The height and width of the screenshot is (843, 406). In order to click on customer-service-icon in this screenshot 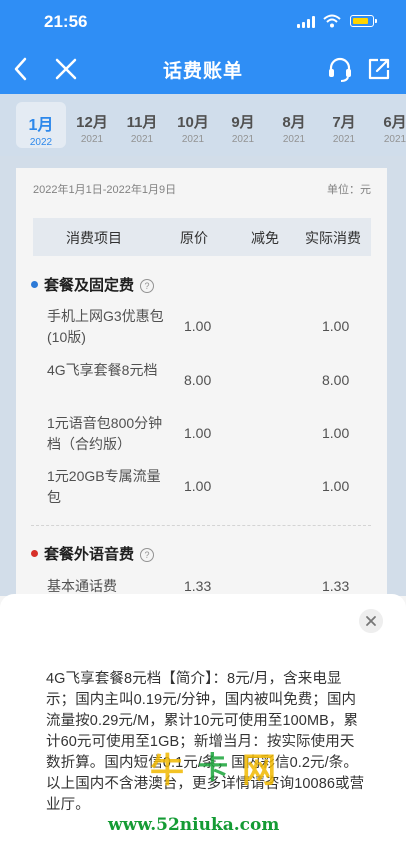, I will do `click(340, 69)`.